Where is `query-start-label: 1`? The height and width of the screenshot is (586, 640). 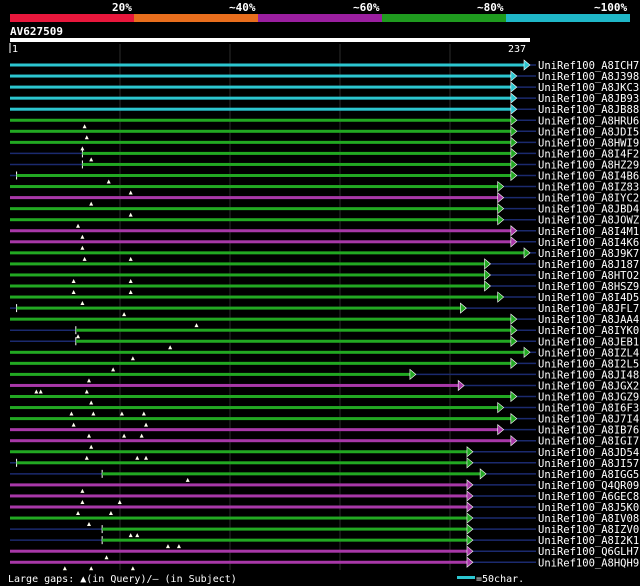
query-start-label: 1 is located at coordinates (15, 49).